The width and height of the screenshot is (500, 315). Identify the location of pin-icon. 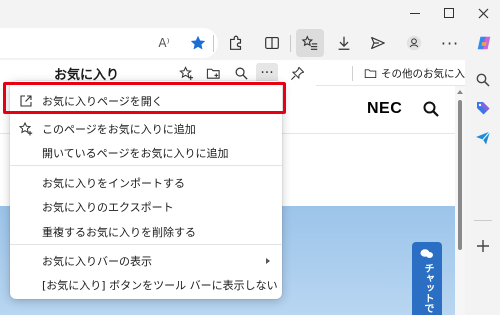
(297, 73).